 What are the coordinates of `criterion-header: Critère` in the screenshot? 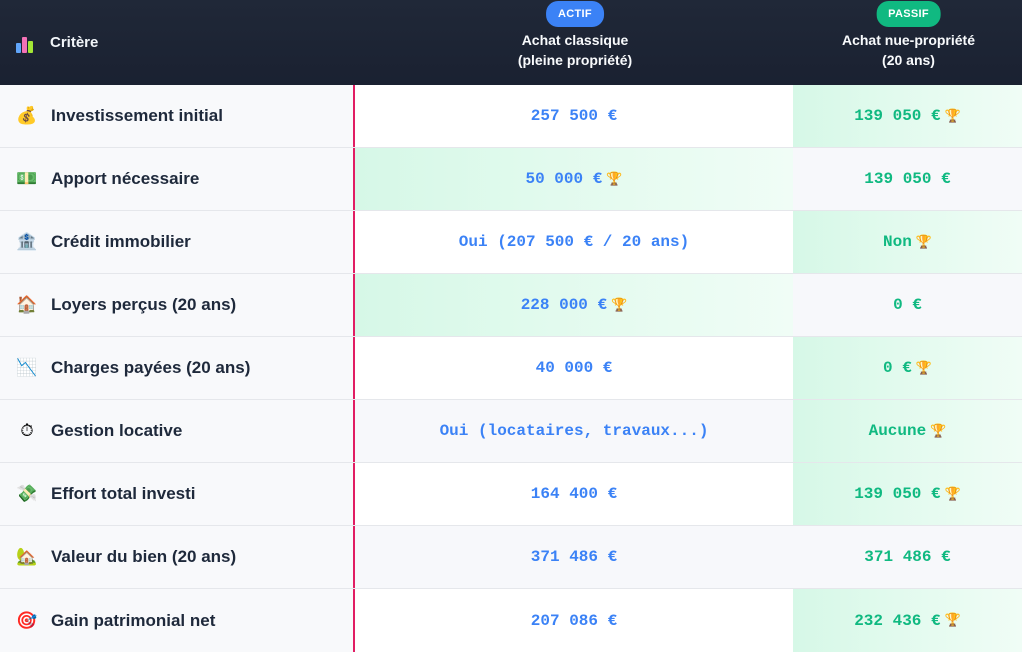 It's located at (177, 42).